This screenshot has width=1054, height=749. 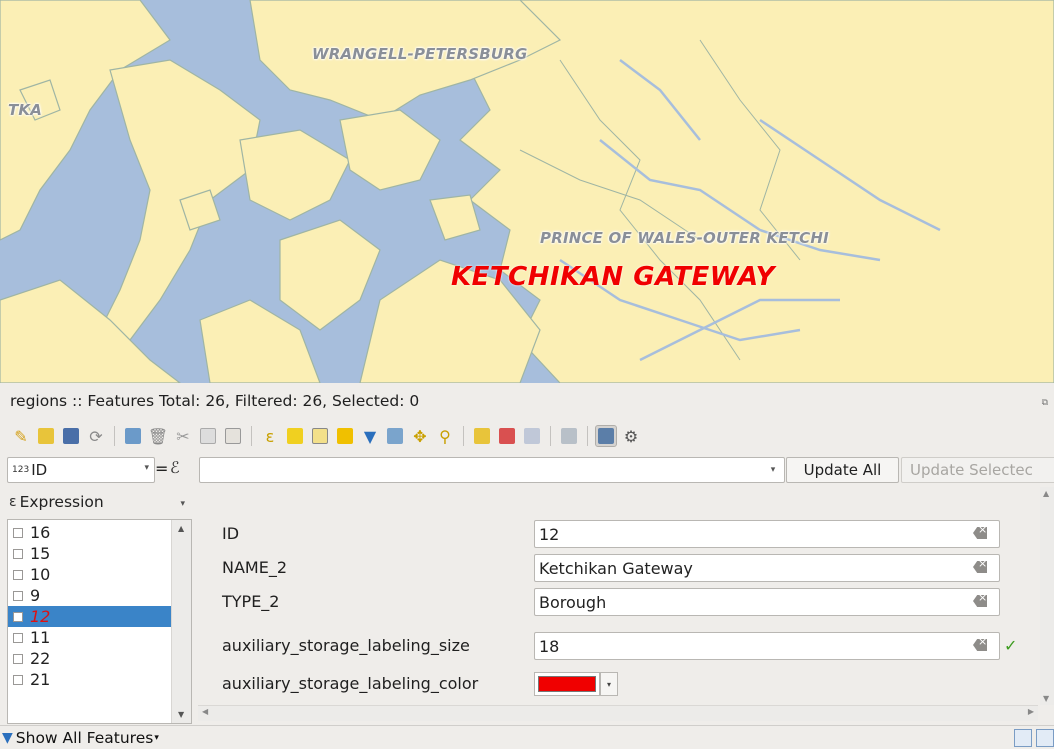 I want to click on update-all-button: Update All, so click(x=842, y=470).